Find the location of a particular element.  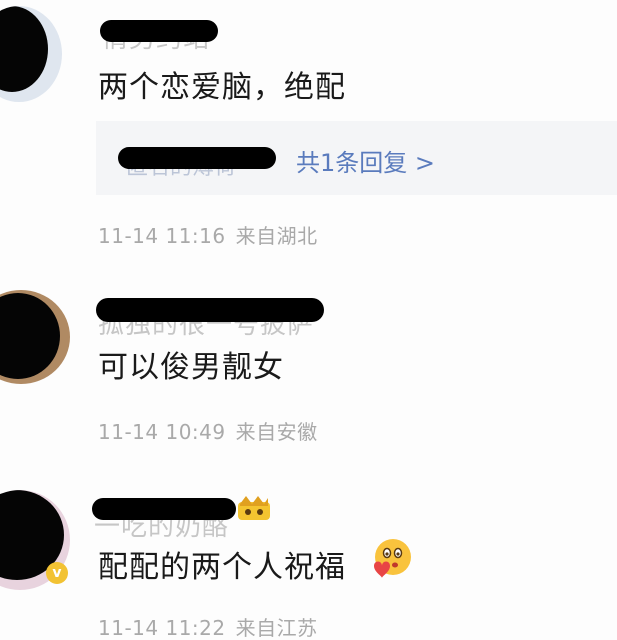

username: 情男约站 is located at coordinates (165, 31).